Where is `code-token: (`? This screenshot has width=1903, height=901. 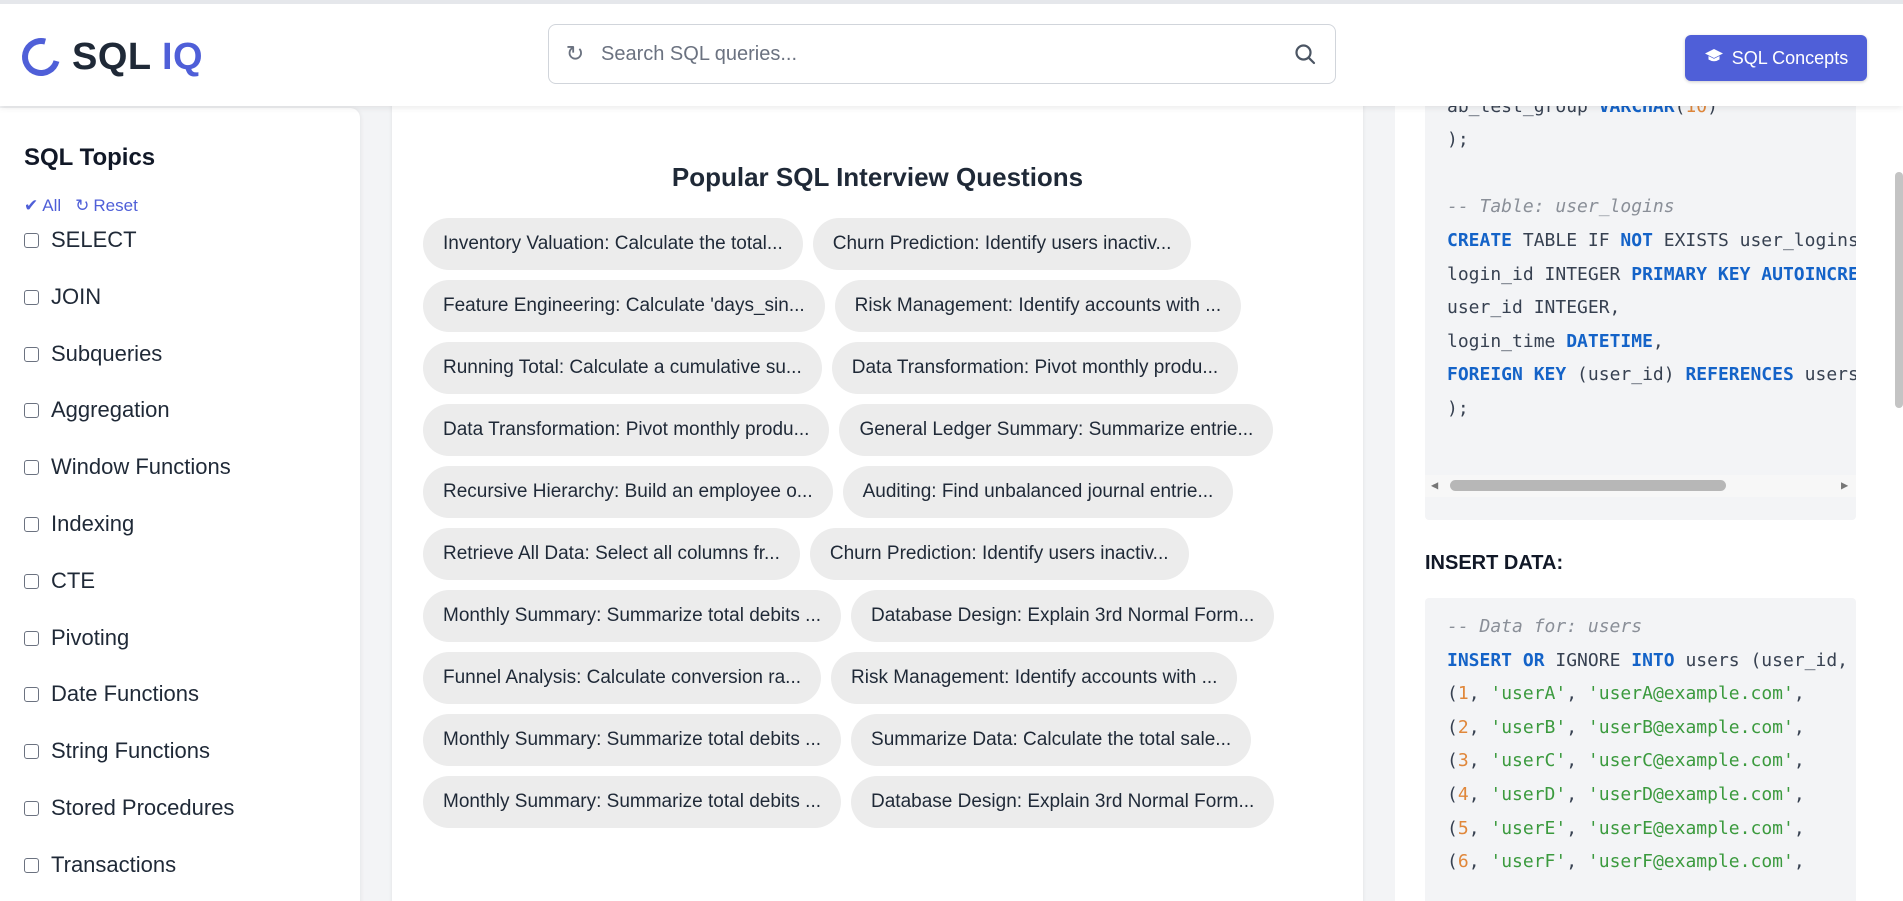
code-token: ( is located at coordinates (1452, 727).